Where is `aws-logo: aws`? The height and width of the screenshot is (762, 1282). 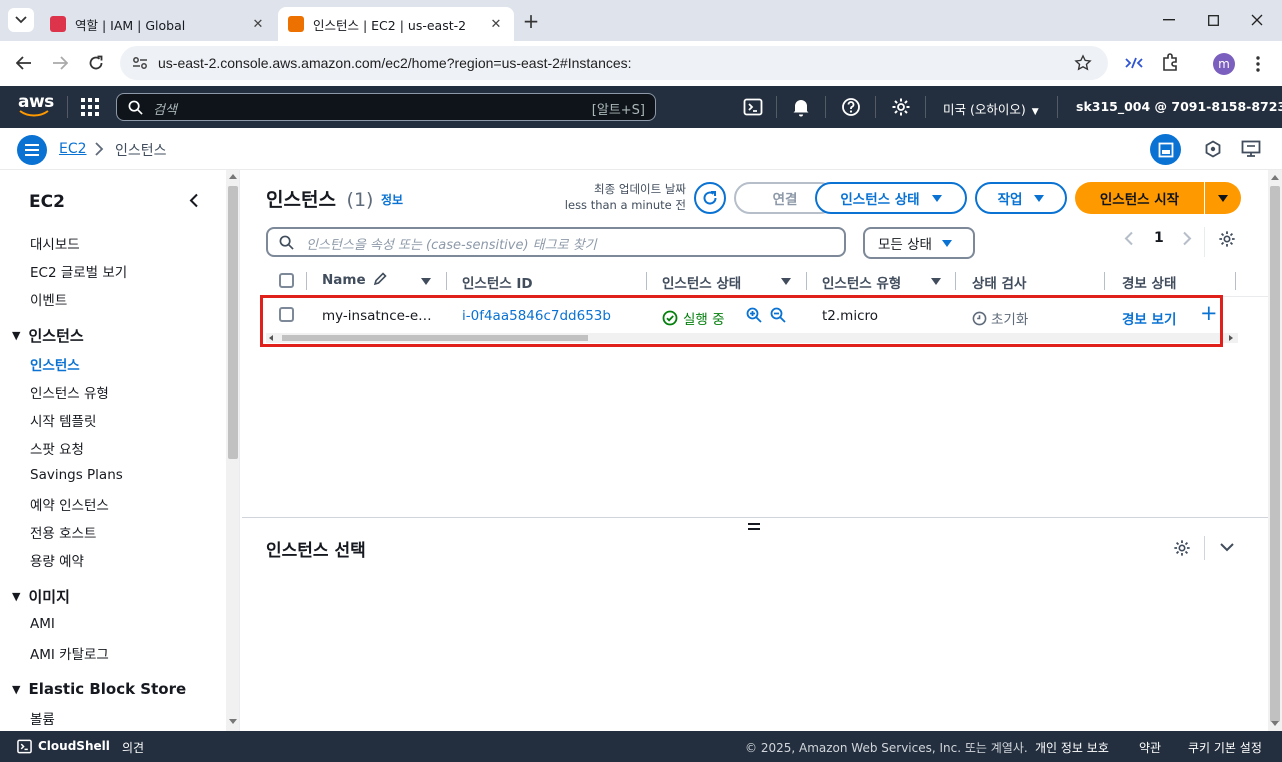 aws-logo: aws is located at coordinates (36, 106).